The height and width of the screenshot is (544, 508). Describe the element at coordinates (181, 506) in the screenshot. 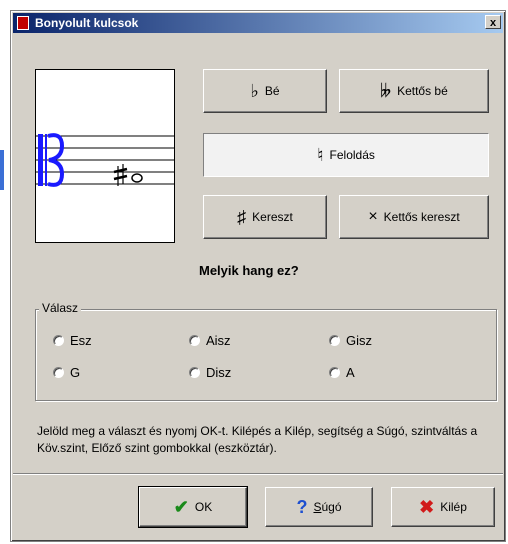

I see `checkmark-icon: ✔` at that location.